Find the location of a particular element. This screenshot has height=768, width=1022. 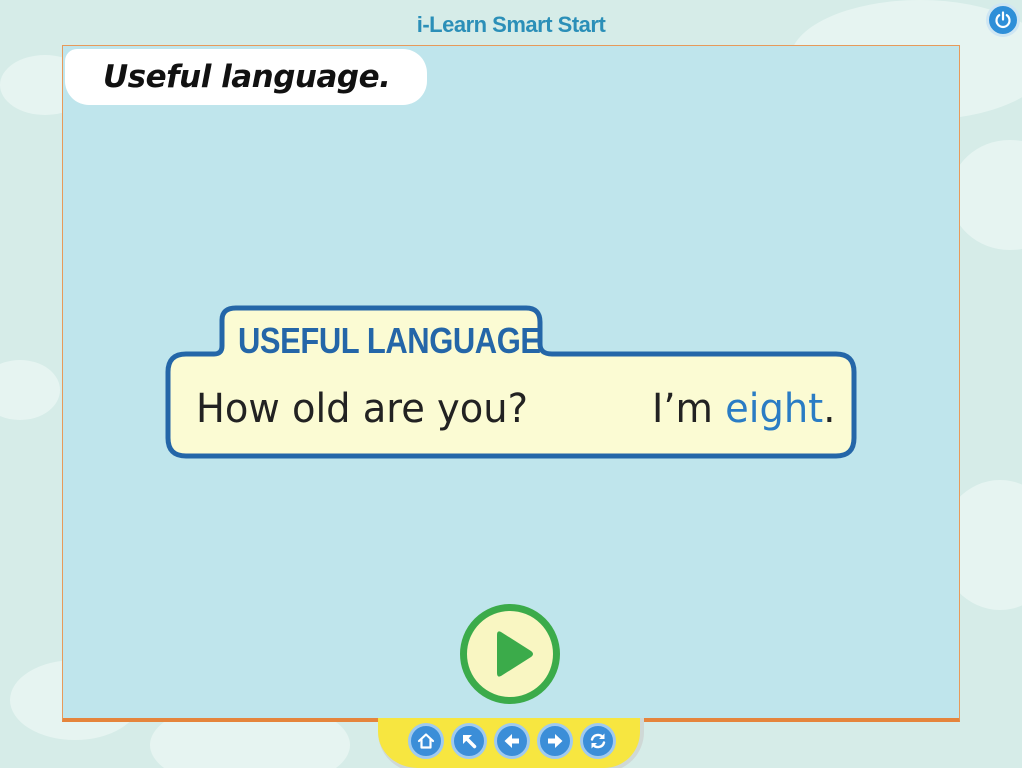

home-button is located at coordinates (426, 741).